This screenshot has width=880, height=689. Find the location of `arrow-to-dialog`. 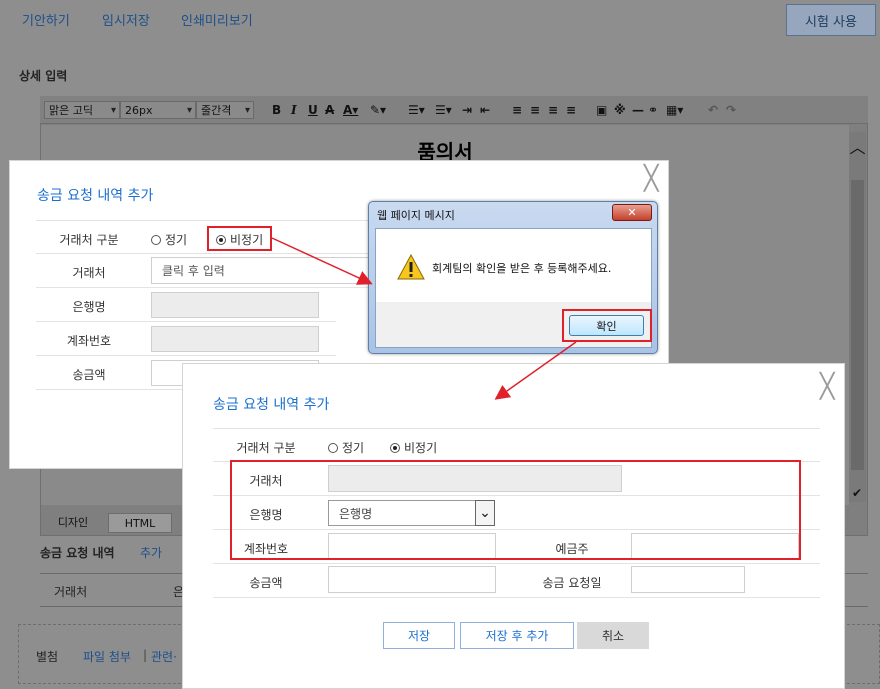

arrow-to-dialog is located at coordinates (322, 261).